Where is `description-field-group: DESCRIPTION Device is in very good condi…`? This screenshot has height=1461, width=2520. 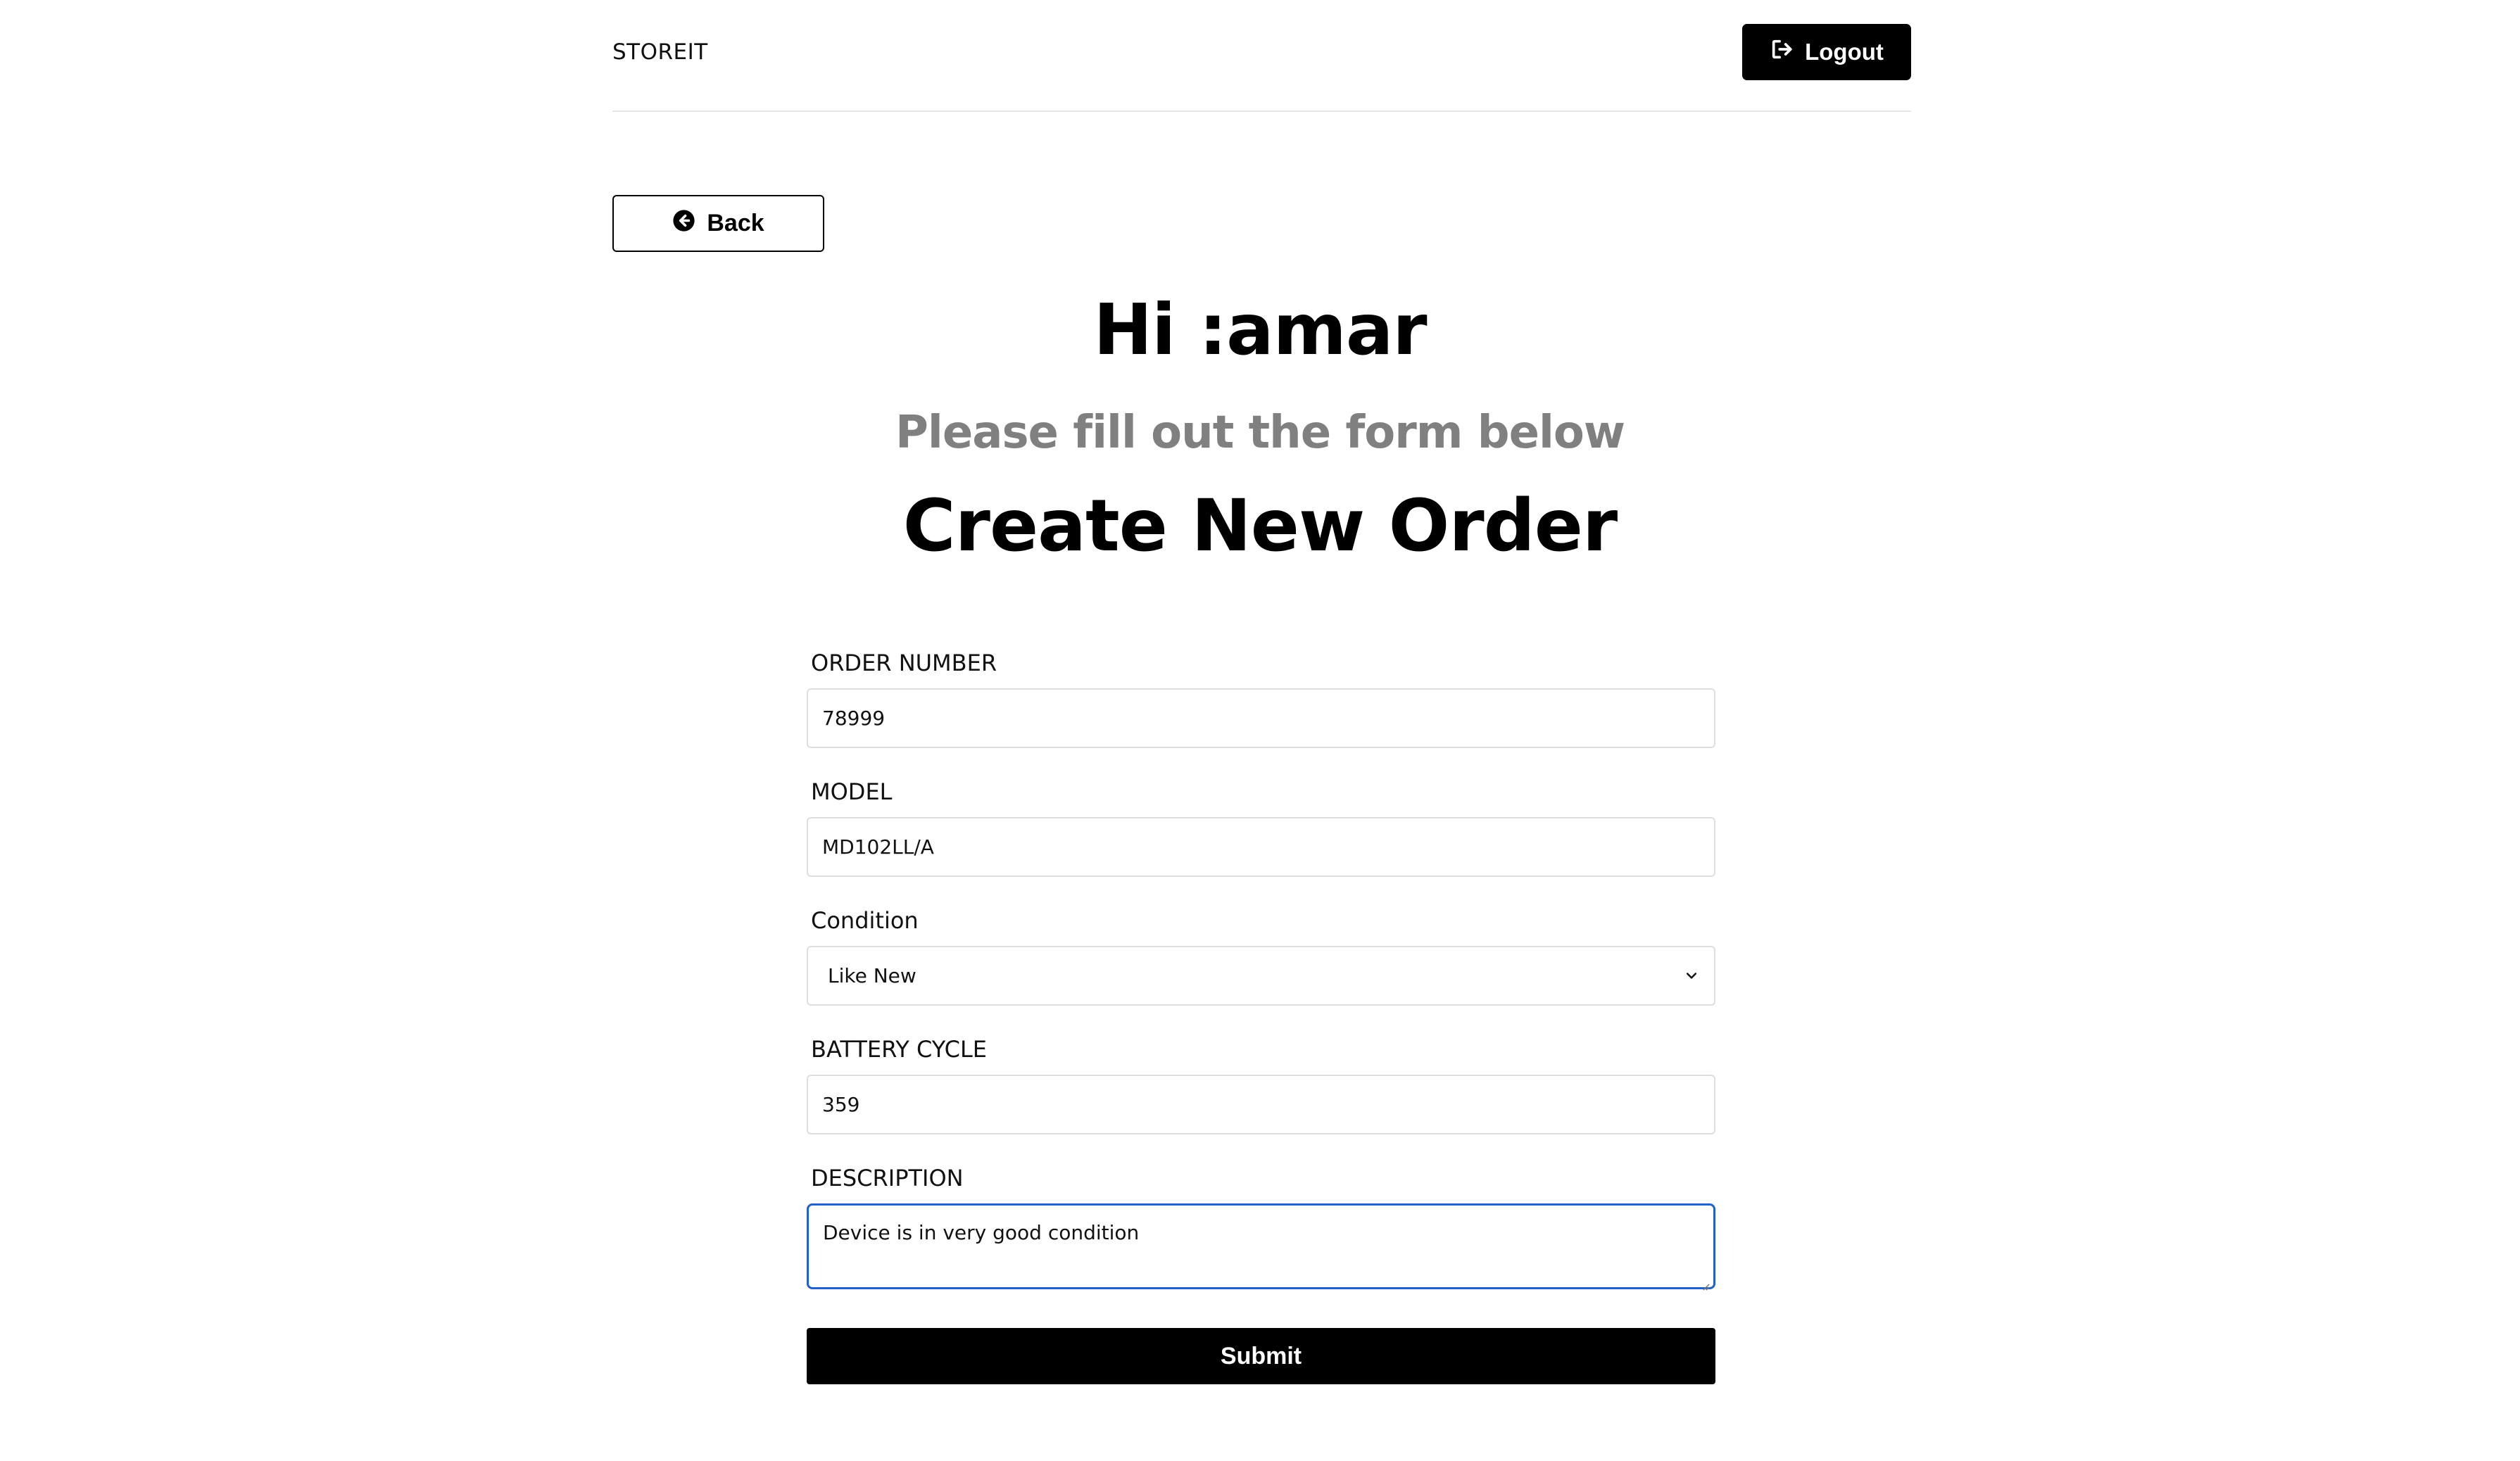 description-field-group: DESCRIPTION Device is in very good condi… is located at coordinates (1261, 1226).